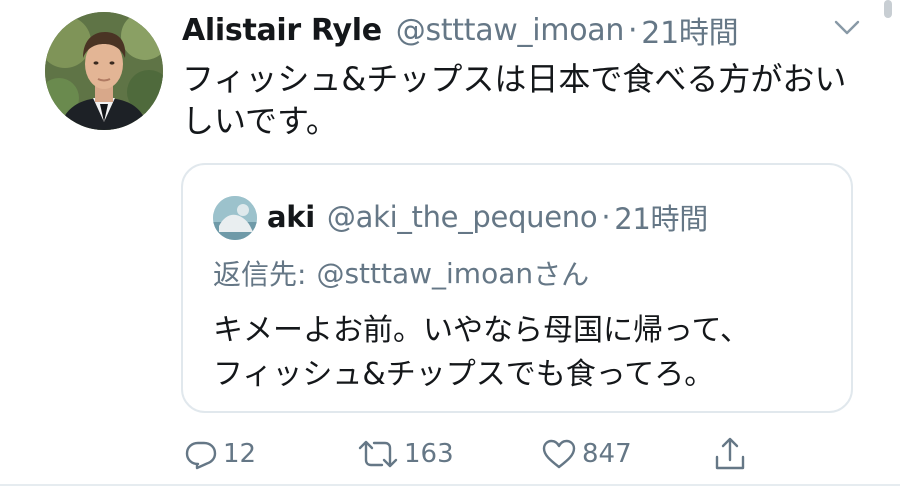 This screenshot has height=489, width=900. Describe the element at coordinates (424, 273) in the screenshot. I see `reply-handle: @stttaw_imoan` at that location.